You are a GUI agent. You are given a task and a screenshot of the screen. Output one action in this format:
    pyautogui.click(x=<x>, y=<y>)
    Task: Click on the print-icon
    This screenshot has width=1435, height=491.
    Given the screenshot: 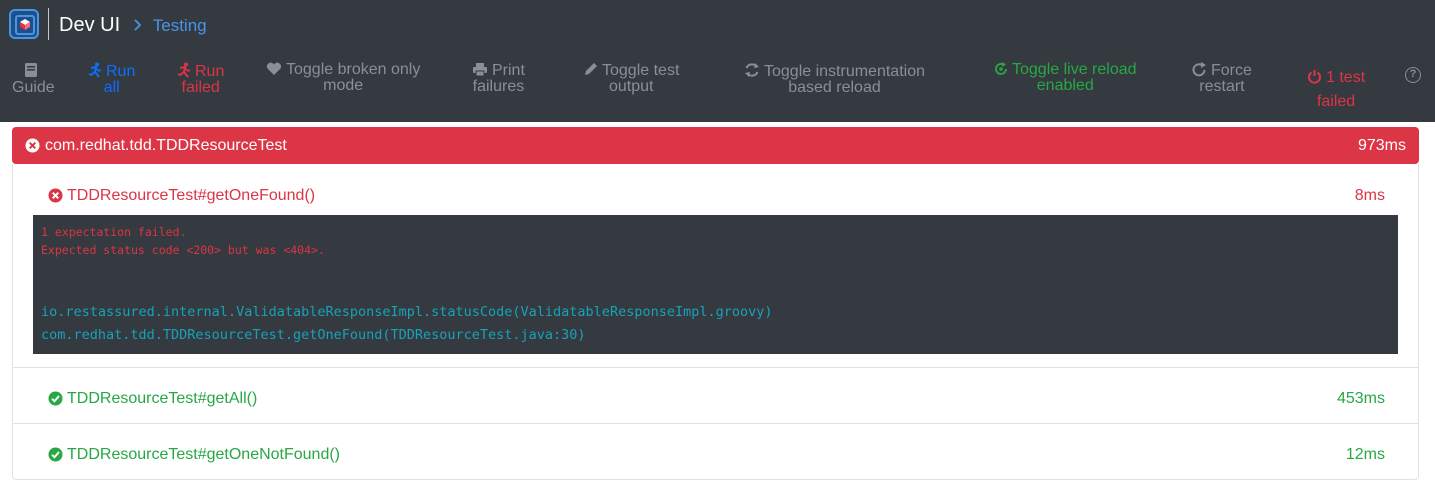 What is the action you would take?
    pyautogui.click(x=482, y=70)
    